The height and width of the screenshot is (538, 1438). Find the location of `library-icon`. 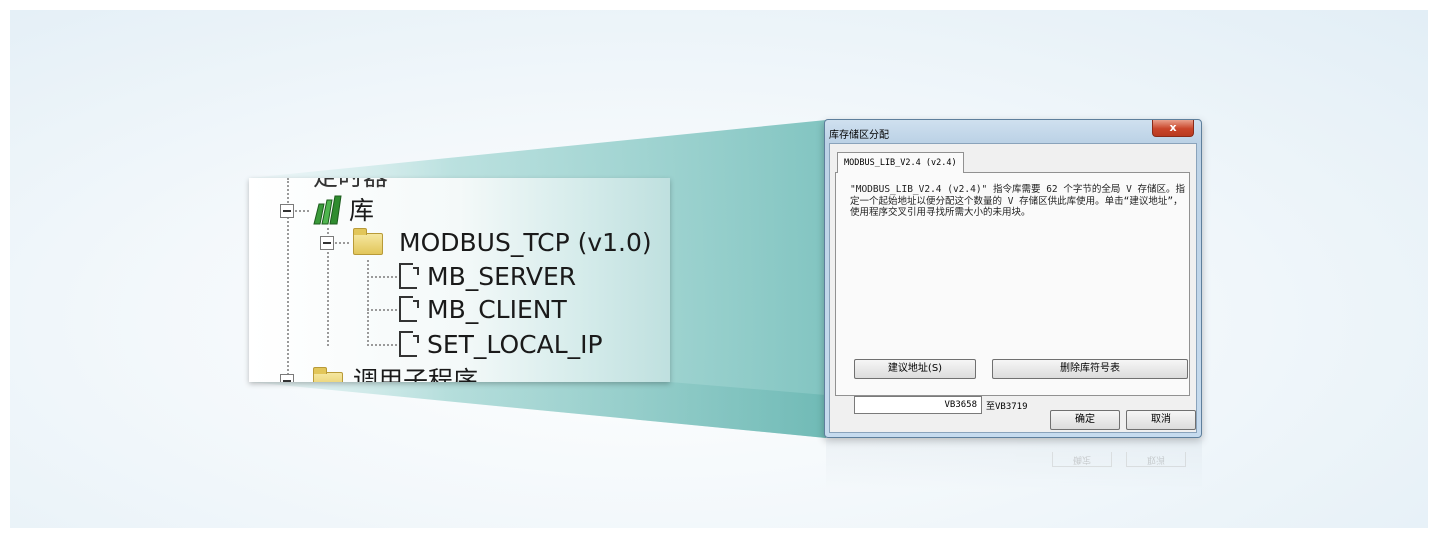

library-icon is located at coordinates (328, 212).